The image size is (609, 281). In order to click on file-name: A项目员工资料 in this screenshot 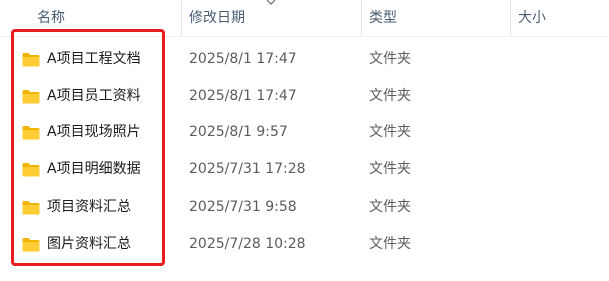, I will do `click(94, 96)`.